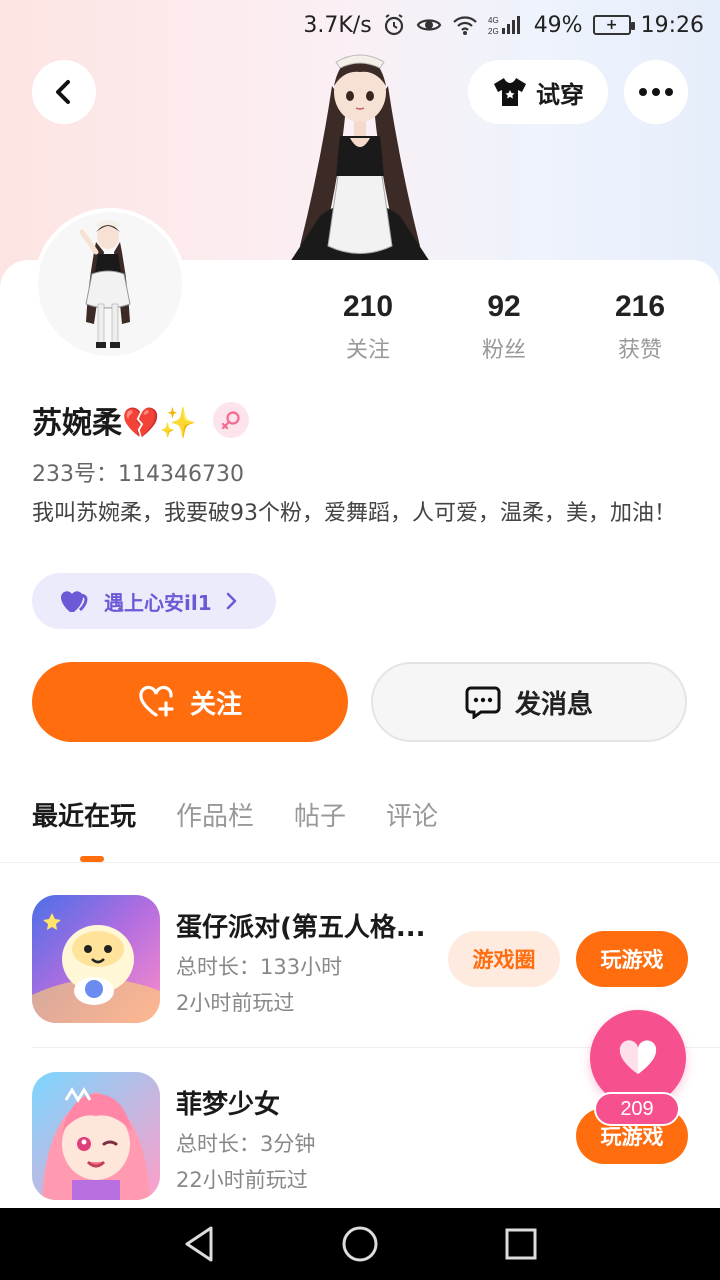 The image size is (720, 1280). I want to click on game-duration: 总时长：3分钟, so click(246, 1144).